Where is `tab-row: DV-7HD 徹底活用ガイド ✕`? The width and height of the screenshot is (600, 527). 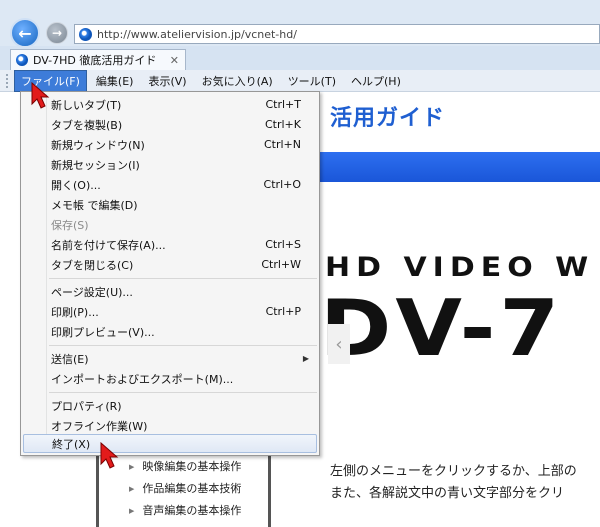 tab-row: DV-7HD 徹底活用ガイド ✕ is located at coordinates (300, 58).